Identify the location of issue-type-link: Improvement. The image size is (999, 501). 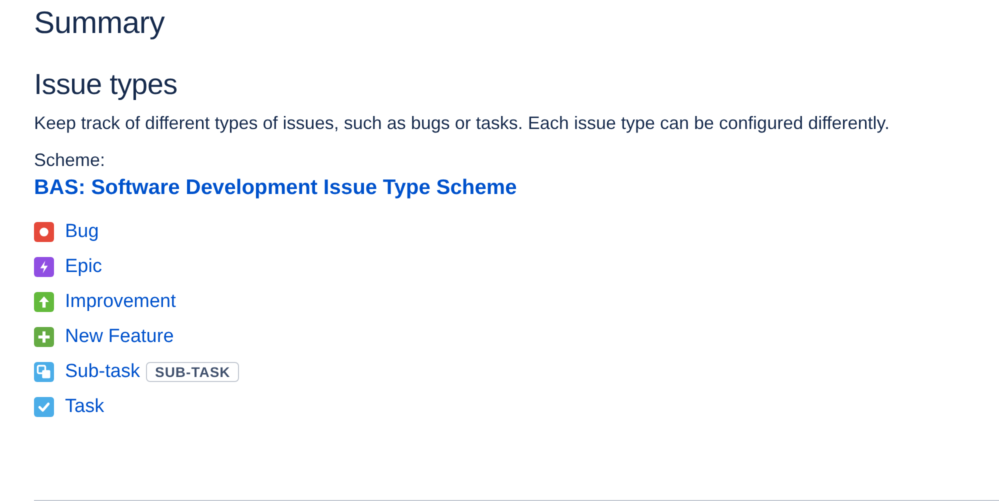
(120, 302).